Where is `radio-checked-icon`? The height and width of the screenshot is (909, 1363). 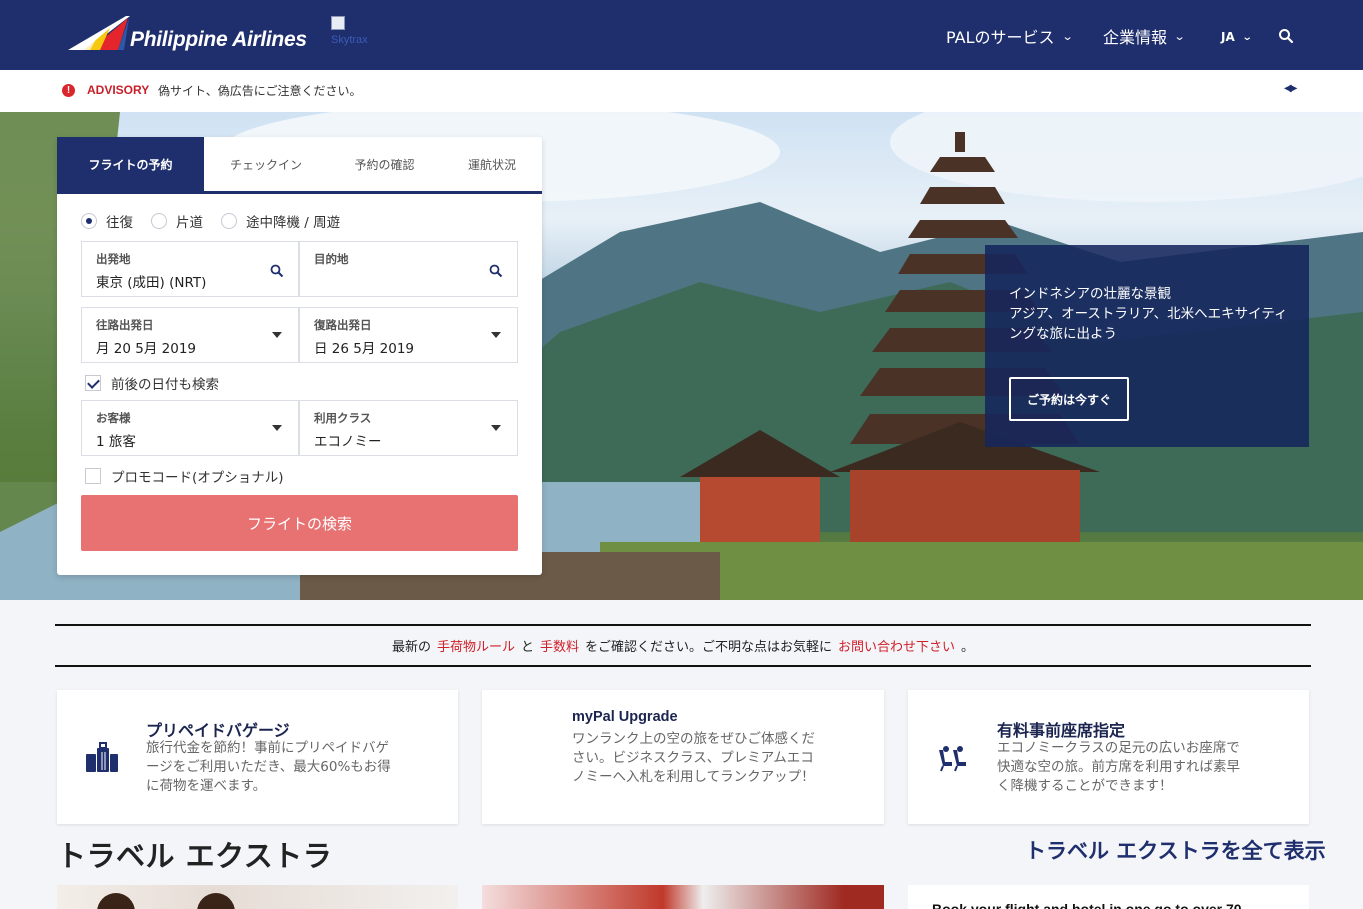 radio-checked-icon is located at coordinates (89, 221).